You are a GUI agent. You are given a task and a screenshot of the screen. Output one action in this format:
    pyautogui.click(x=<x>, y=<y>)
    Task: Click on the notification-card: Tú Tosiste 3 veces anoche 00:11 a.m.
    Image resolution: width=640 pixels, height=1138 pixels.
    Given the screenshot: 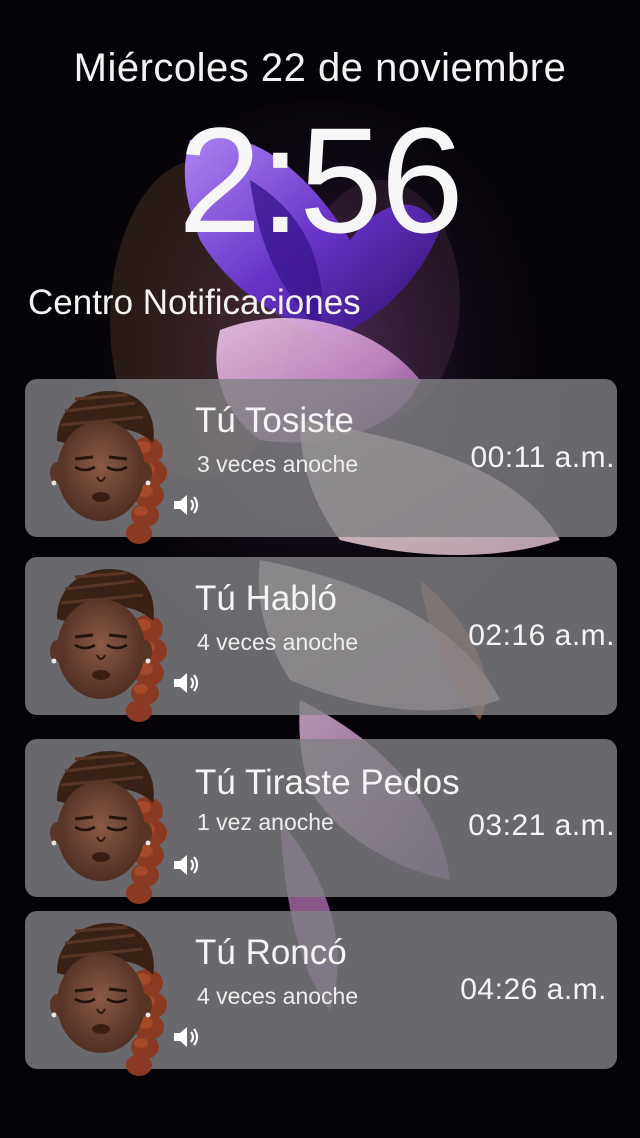 What is the action you would take?
    pyautogui.click(x=321, y=458)
    